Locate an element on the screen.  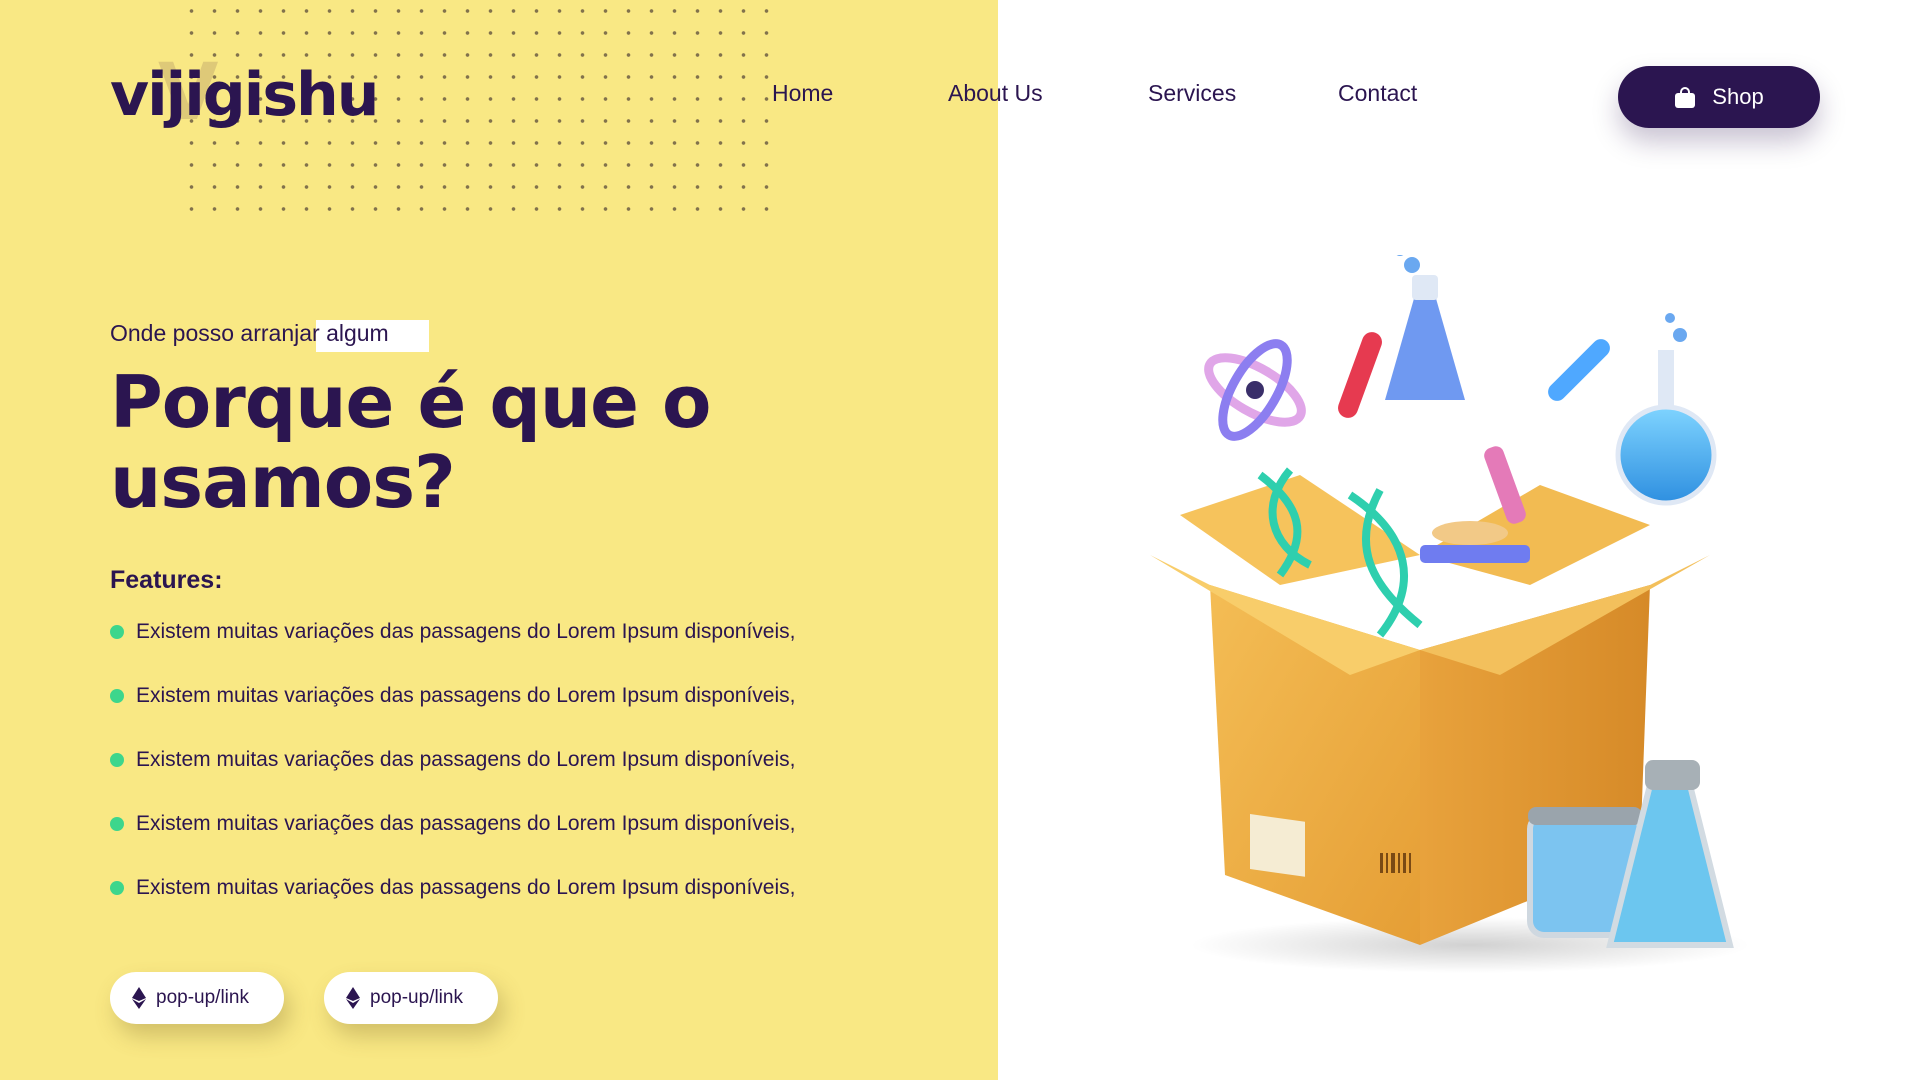
flask-red-blue-icon is located at coordinates (1401, 336).